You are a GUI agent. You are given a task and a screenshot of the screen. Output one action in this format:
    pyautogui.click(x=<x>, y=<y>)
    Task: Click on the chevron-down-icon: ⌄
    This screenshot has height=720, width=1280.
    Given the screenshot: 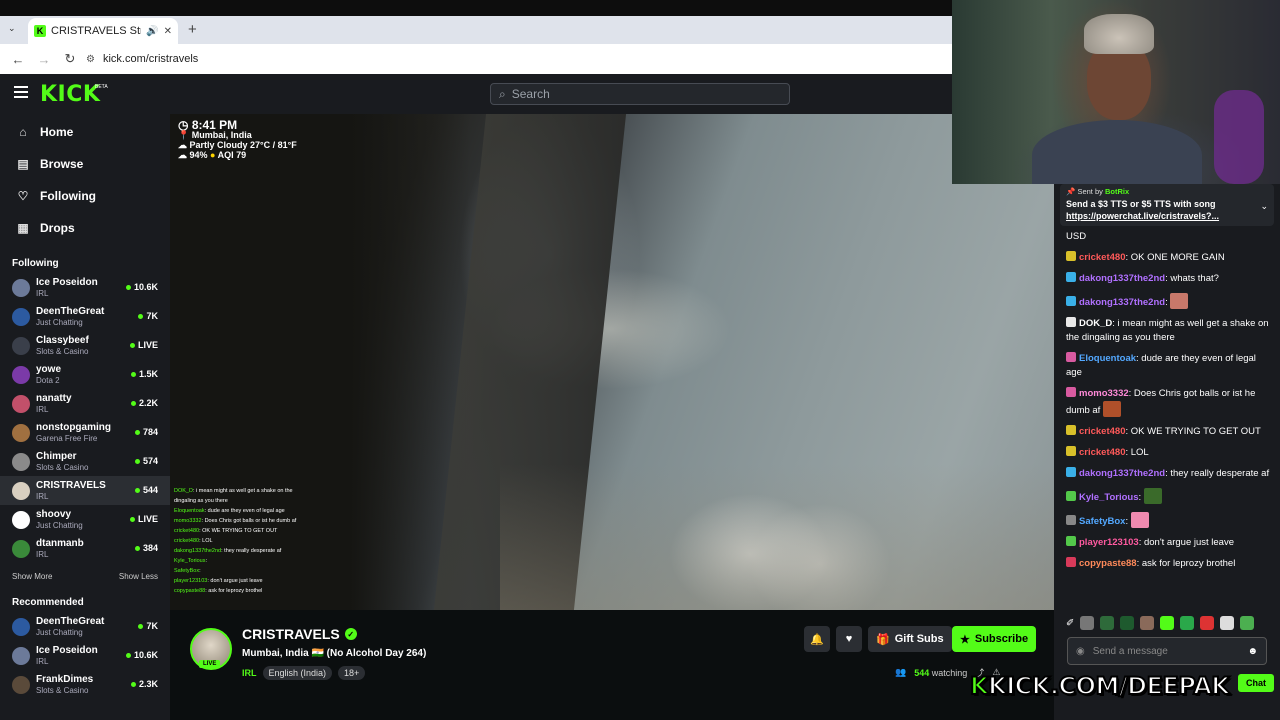 What is the action you would take?
    pyautogui.click(x=1264, y=206)
    